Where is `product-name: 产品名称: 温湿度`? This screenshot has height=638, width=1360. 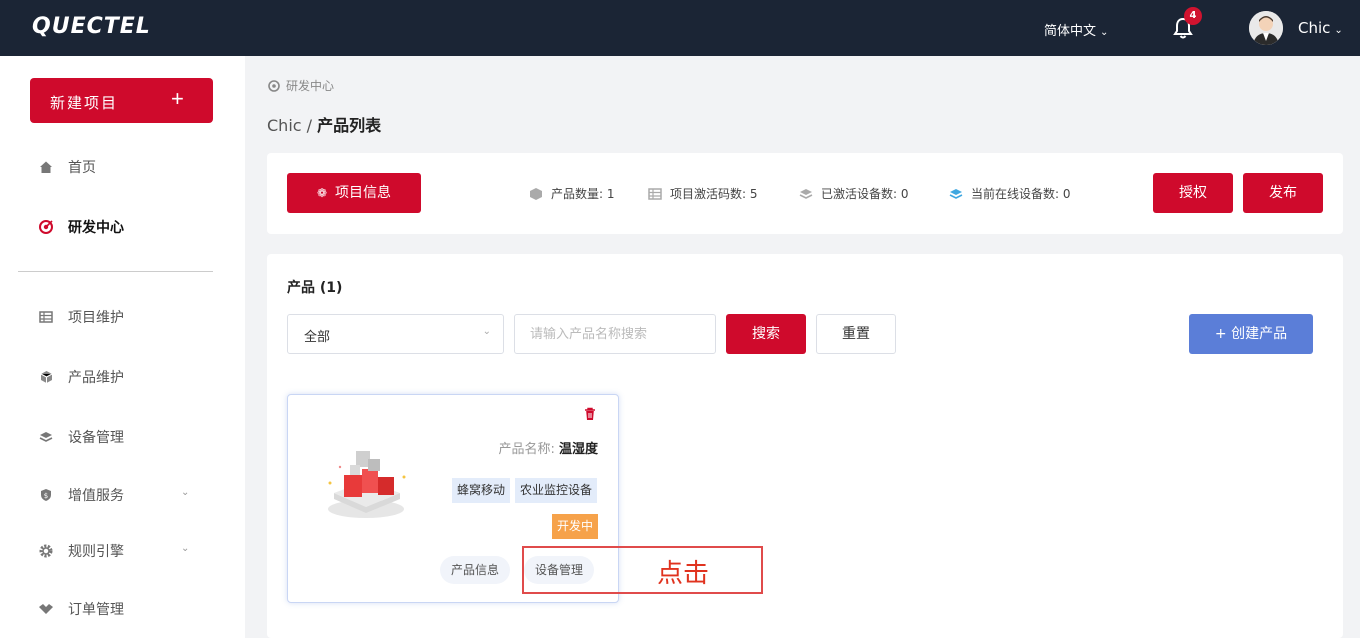
product-name: 产品名称: 温湿度 is located at coordinates (548, 447).